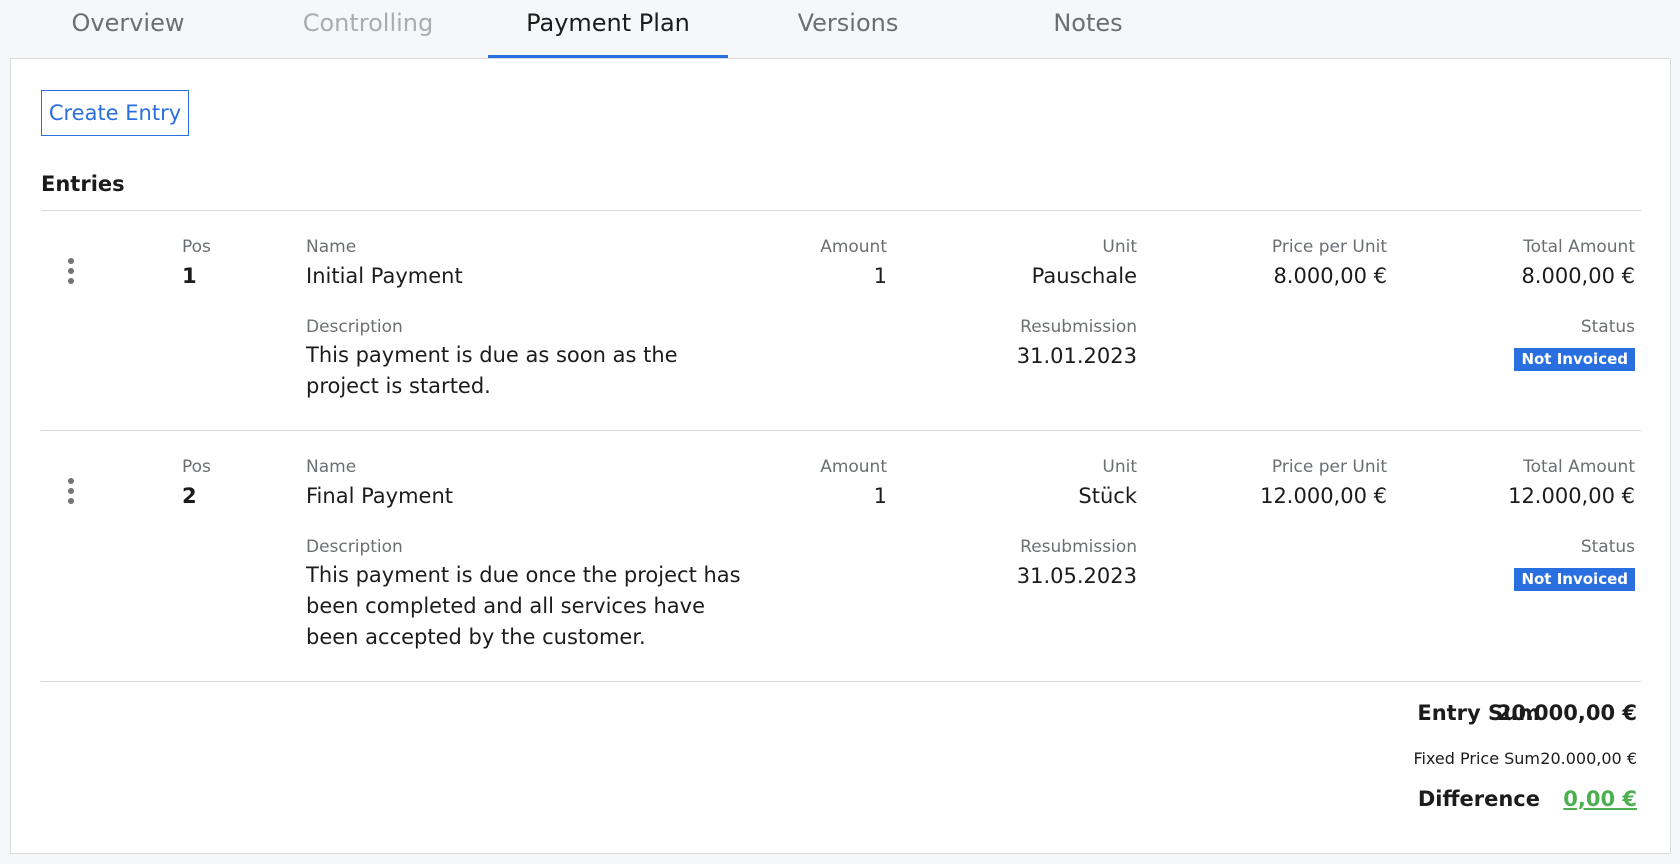  What do you see at coordinates (128, 29) in the screenshot?
I see `tab-overview: Overview` at bounding box center [128, 29].